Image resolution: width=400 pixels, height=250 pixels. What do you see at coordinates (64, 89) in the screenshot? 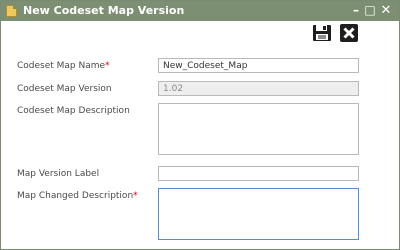
I see `codeset-map-version-label: Codeset Map Version` at bounding box center [64, 89].